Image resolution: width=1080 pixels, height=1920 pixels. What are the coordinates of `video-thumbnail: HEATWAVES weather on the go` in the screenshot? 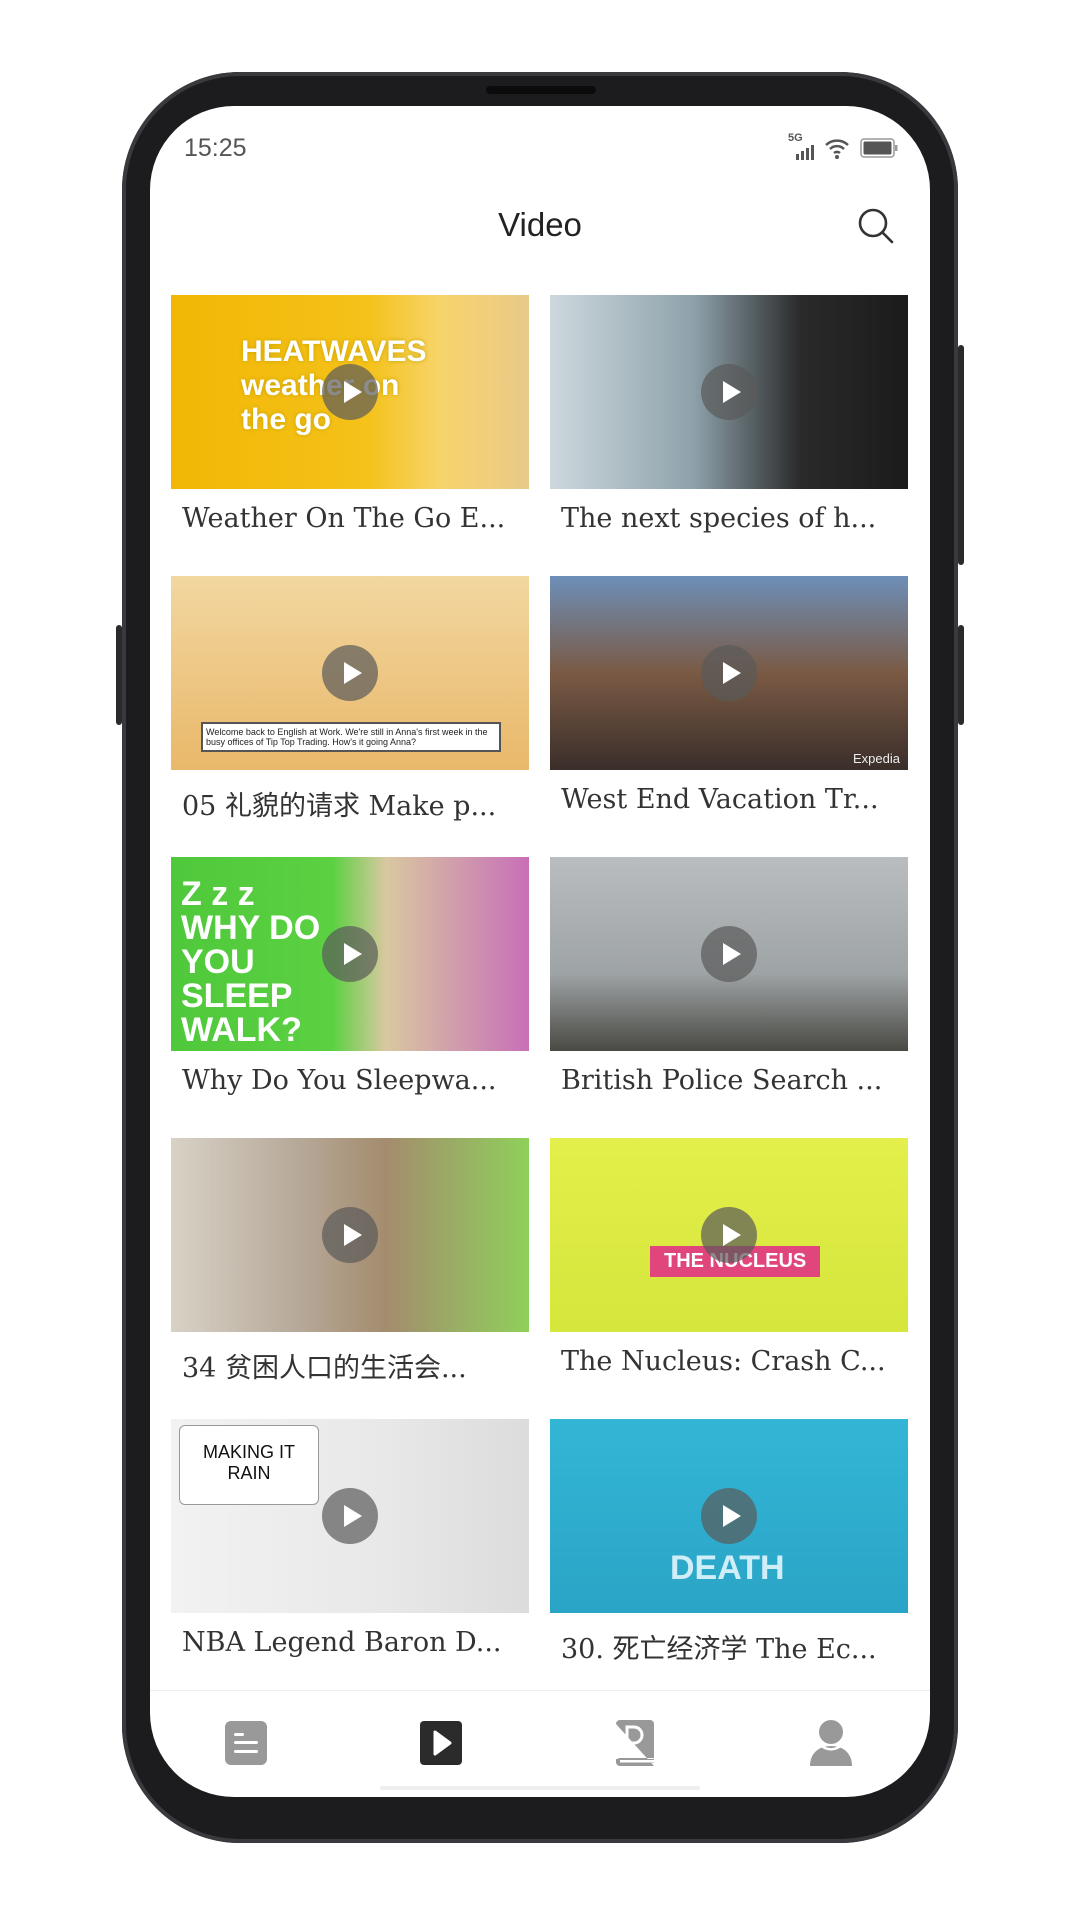 It's located at (350, 392).